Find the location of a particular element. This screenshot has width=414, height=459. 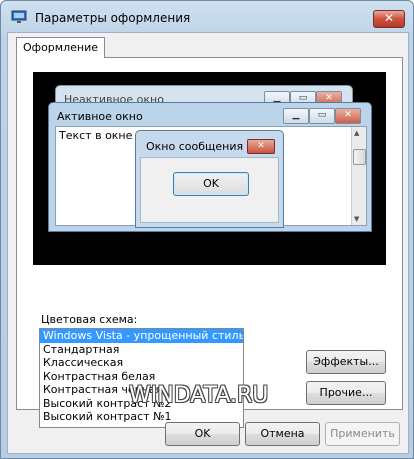

display-settings-icon is located at coordinates (19, 16).